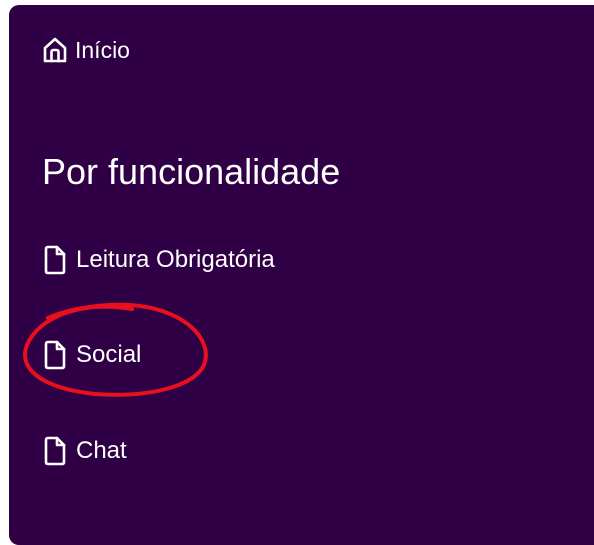  I want to click on sidebar-item-chat: Chat, so click(84, 451).